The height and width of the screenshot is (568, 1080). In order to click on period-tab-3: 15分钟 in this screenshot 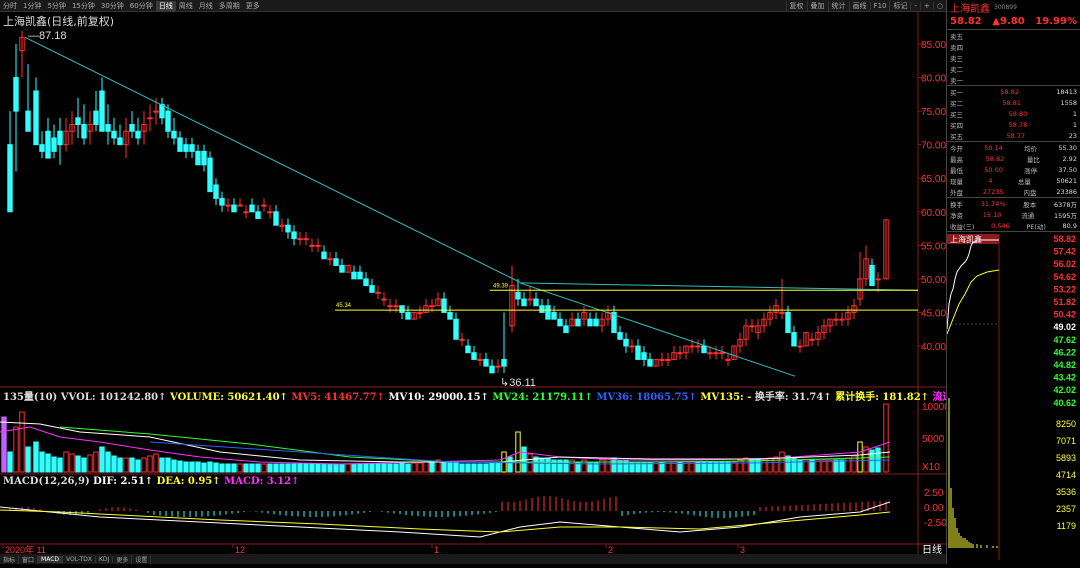, I will do `click(83, 6)`.